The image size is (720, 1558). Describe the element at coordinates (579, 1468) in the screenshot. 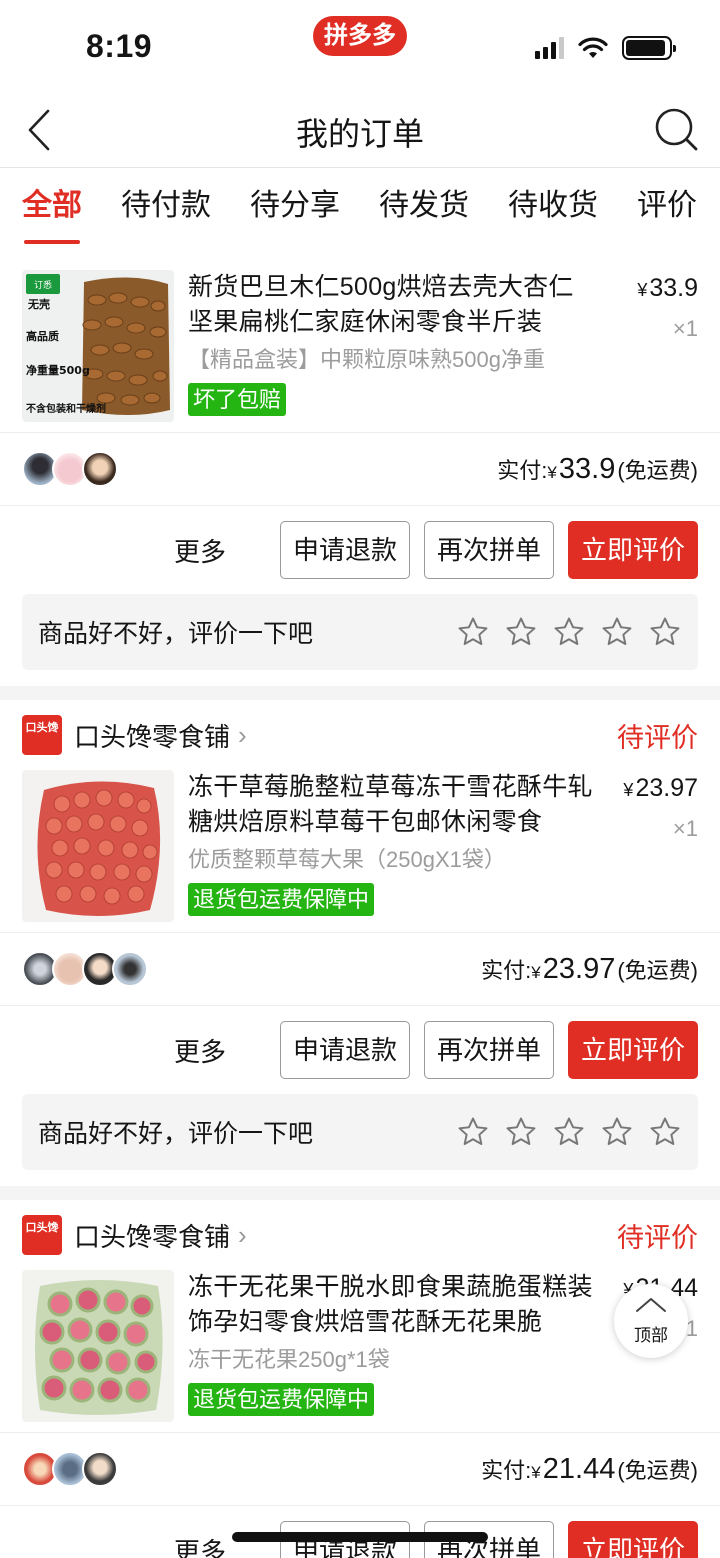

I see `paid-value: 21.44` at that location.